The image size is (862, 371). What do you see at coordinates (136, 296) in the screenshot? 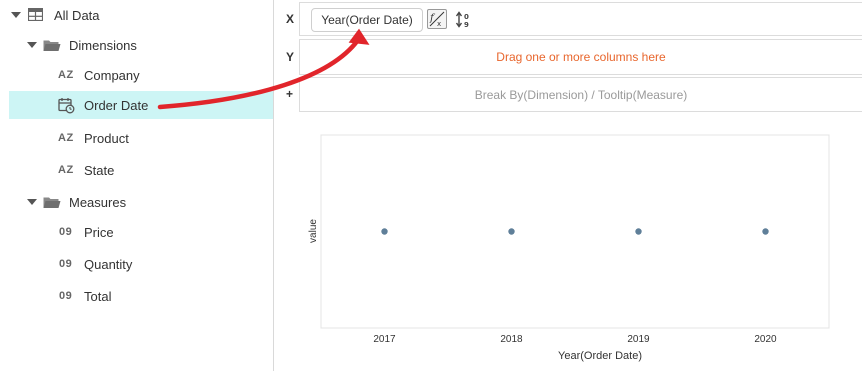
I see `tree-field-total: 09 Total` at bounding box center [136, 296].